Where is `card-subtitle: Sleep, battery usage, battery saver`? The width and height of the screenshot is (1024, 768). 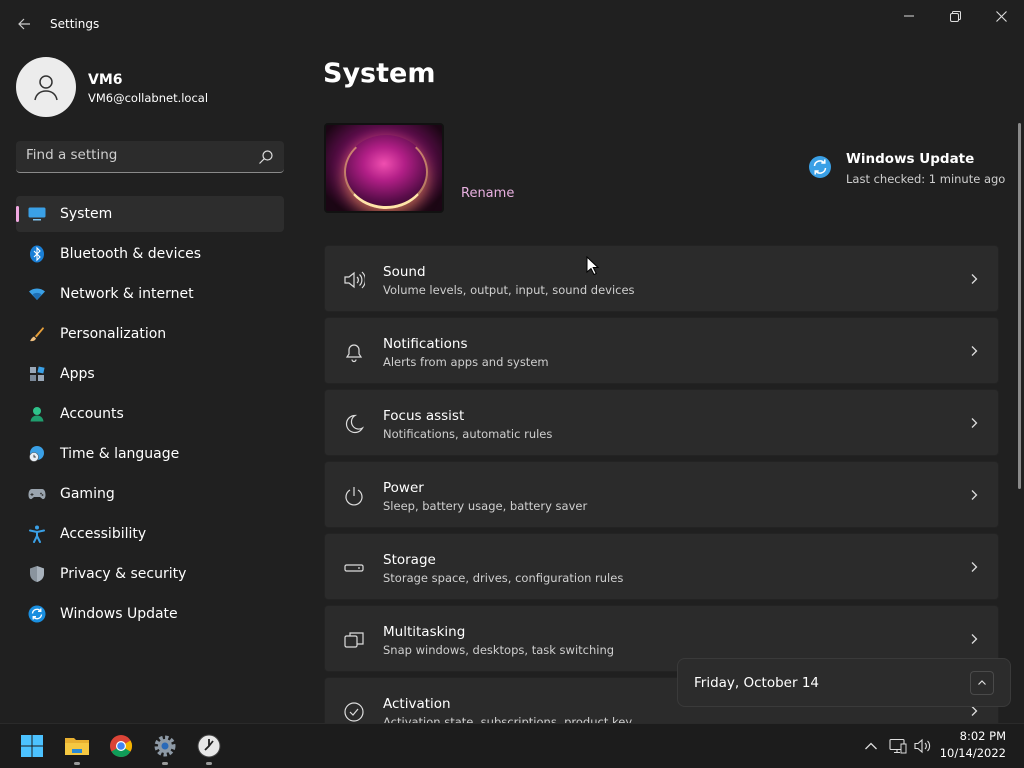 card-subtitle: Sleep, battery usage, battery saver is located at coordinates (485, 506).